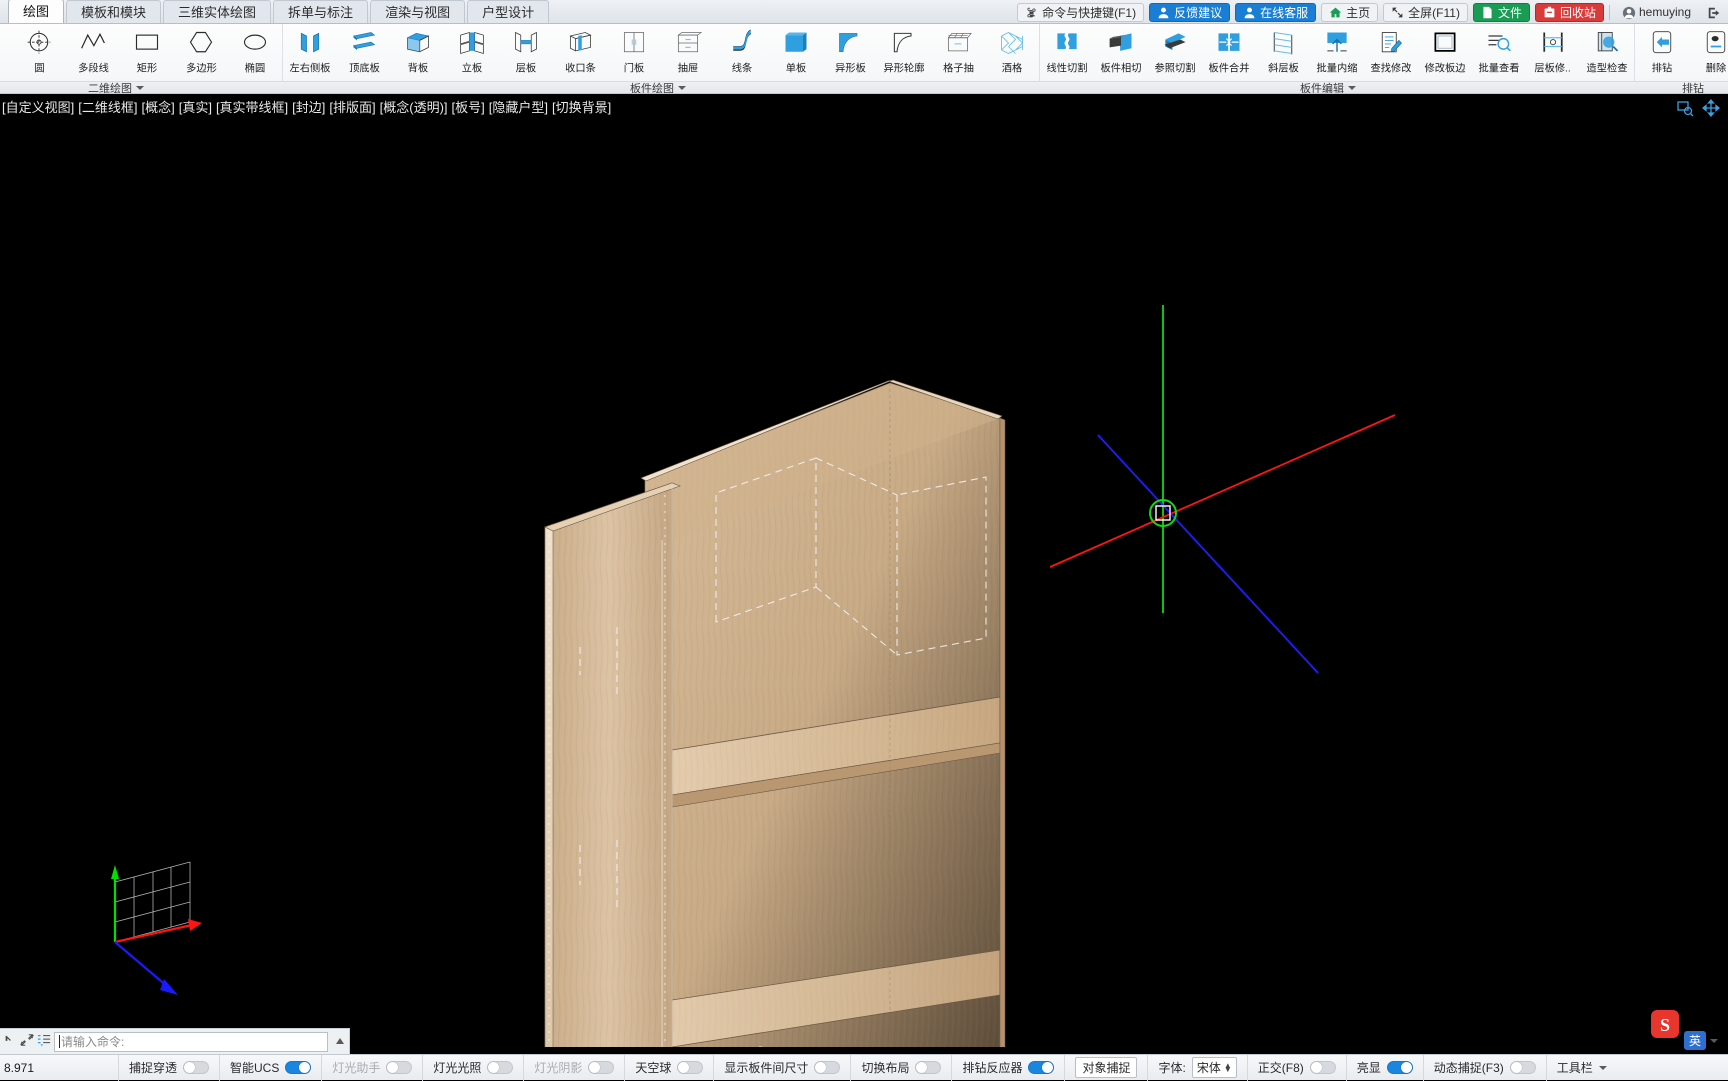  What do you see at coordinates (320, 11) in the screenshot?
I see `tab-split-annotate: 拆单与标注` at bounding box center [320, 11].